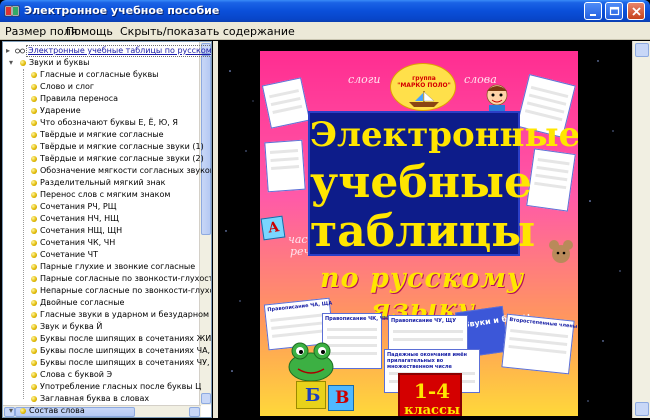 This screenshot has height=420, width=650. What do you see at coordinates (101, 63) in the screenshot?
I see `tree-section-item: ▾ Звуки и буквы` at bounding box center [101, 63].